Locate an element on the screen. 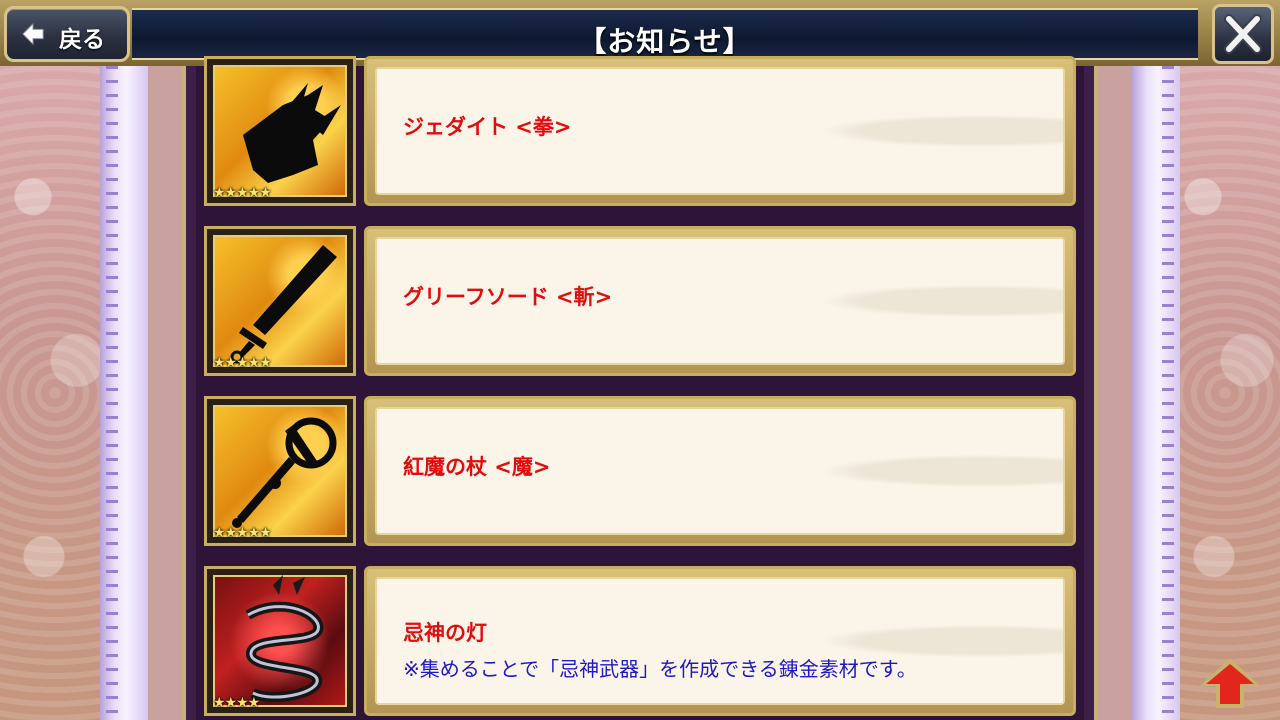 This screenshot has width=1280, height=720. staff-icon is located at coordinates (284, 472).